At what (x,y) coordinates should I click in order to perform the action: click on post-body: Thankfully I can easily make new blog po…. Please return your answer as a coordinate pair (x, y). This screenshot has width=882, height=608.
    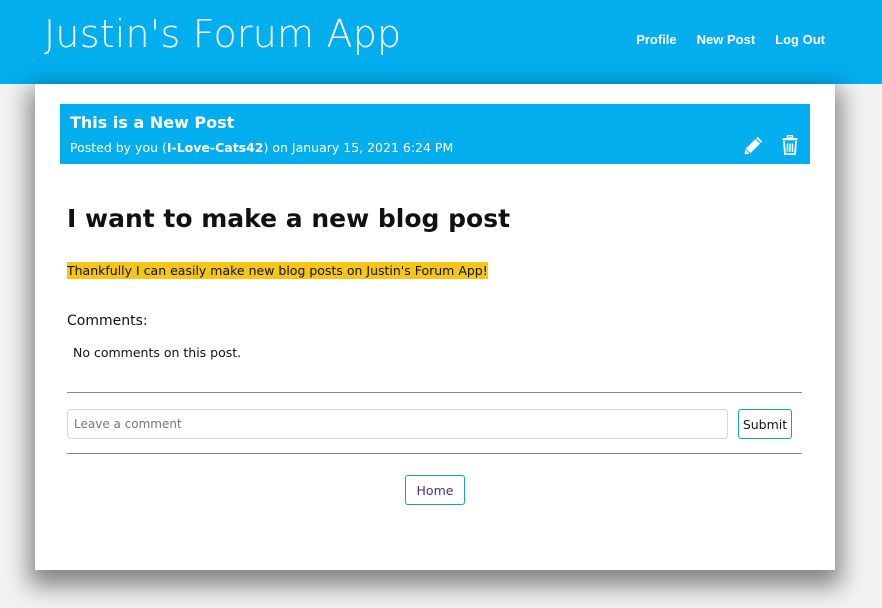
    Looking at the image, I should click on (277, 270).